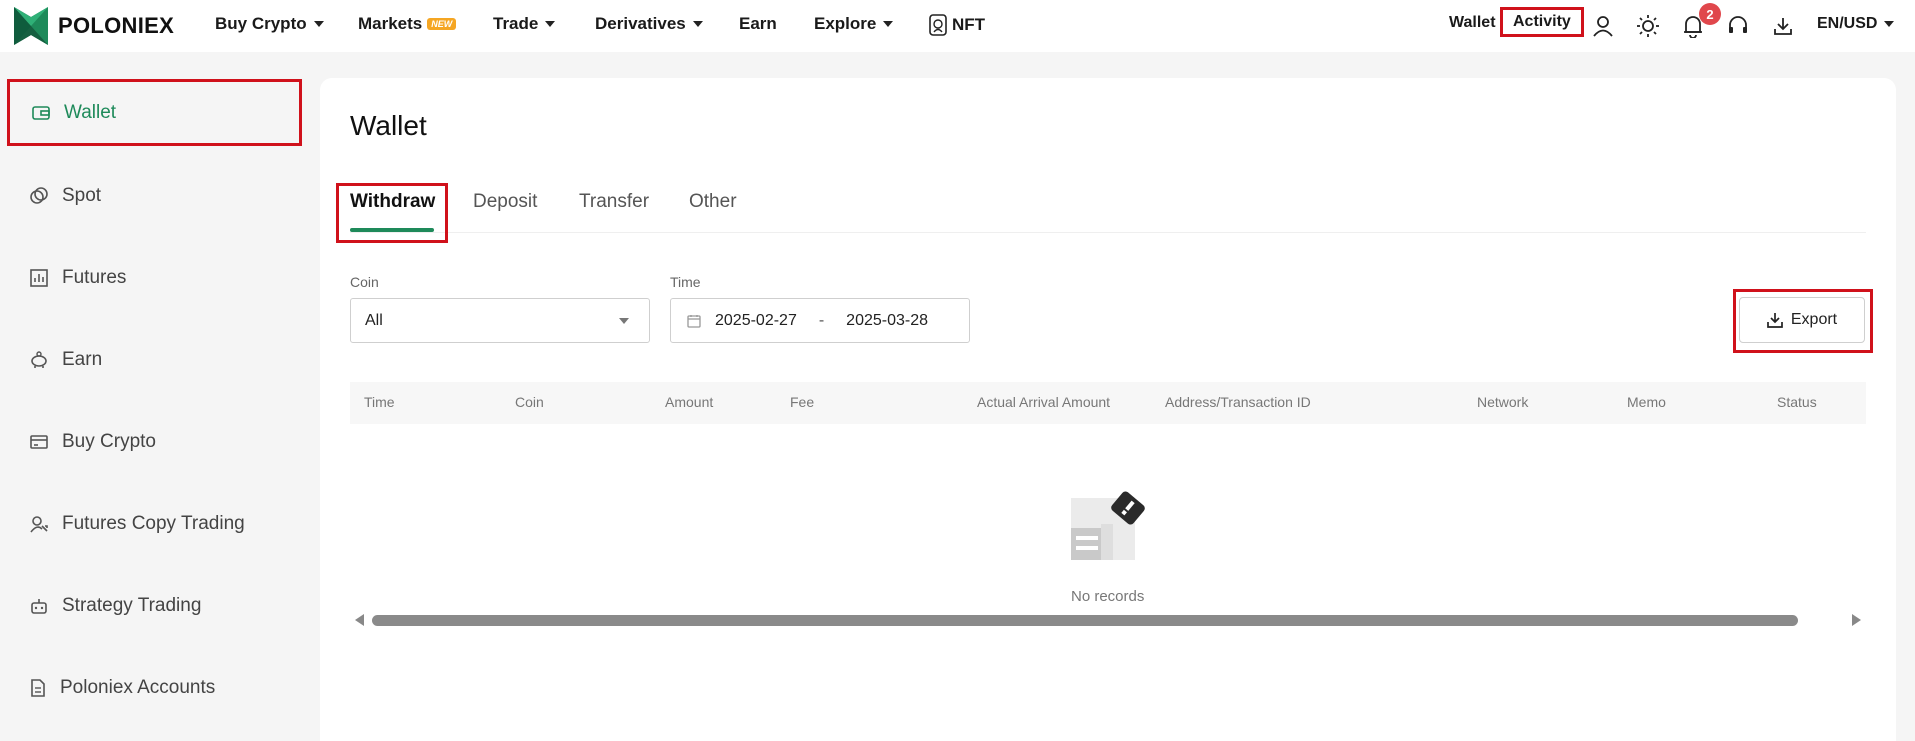  I want to click on coin-select-value: All, so click(374, 320).